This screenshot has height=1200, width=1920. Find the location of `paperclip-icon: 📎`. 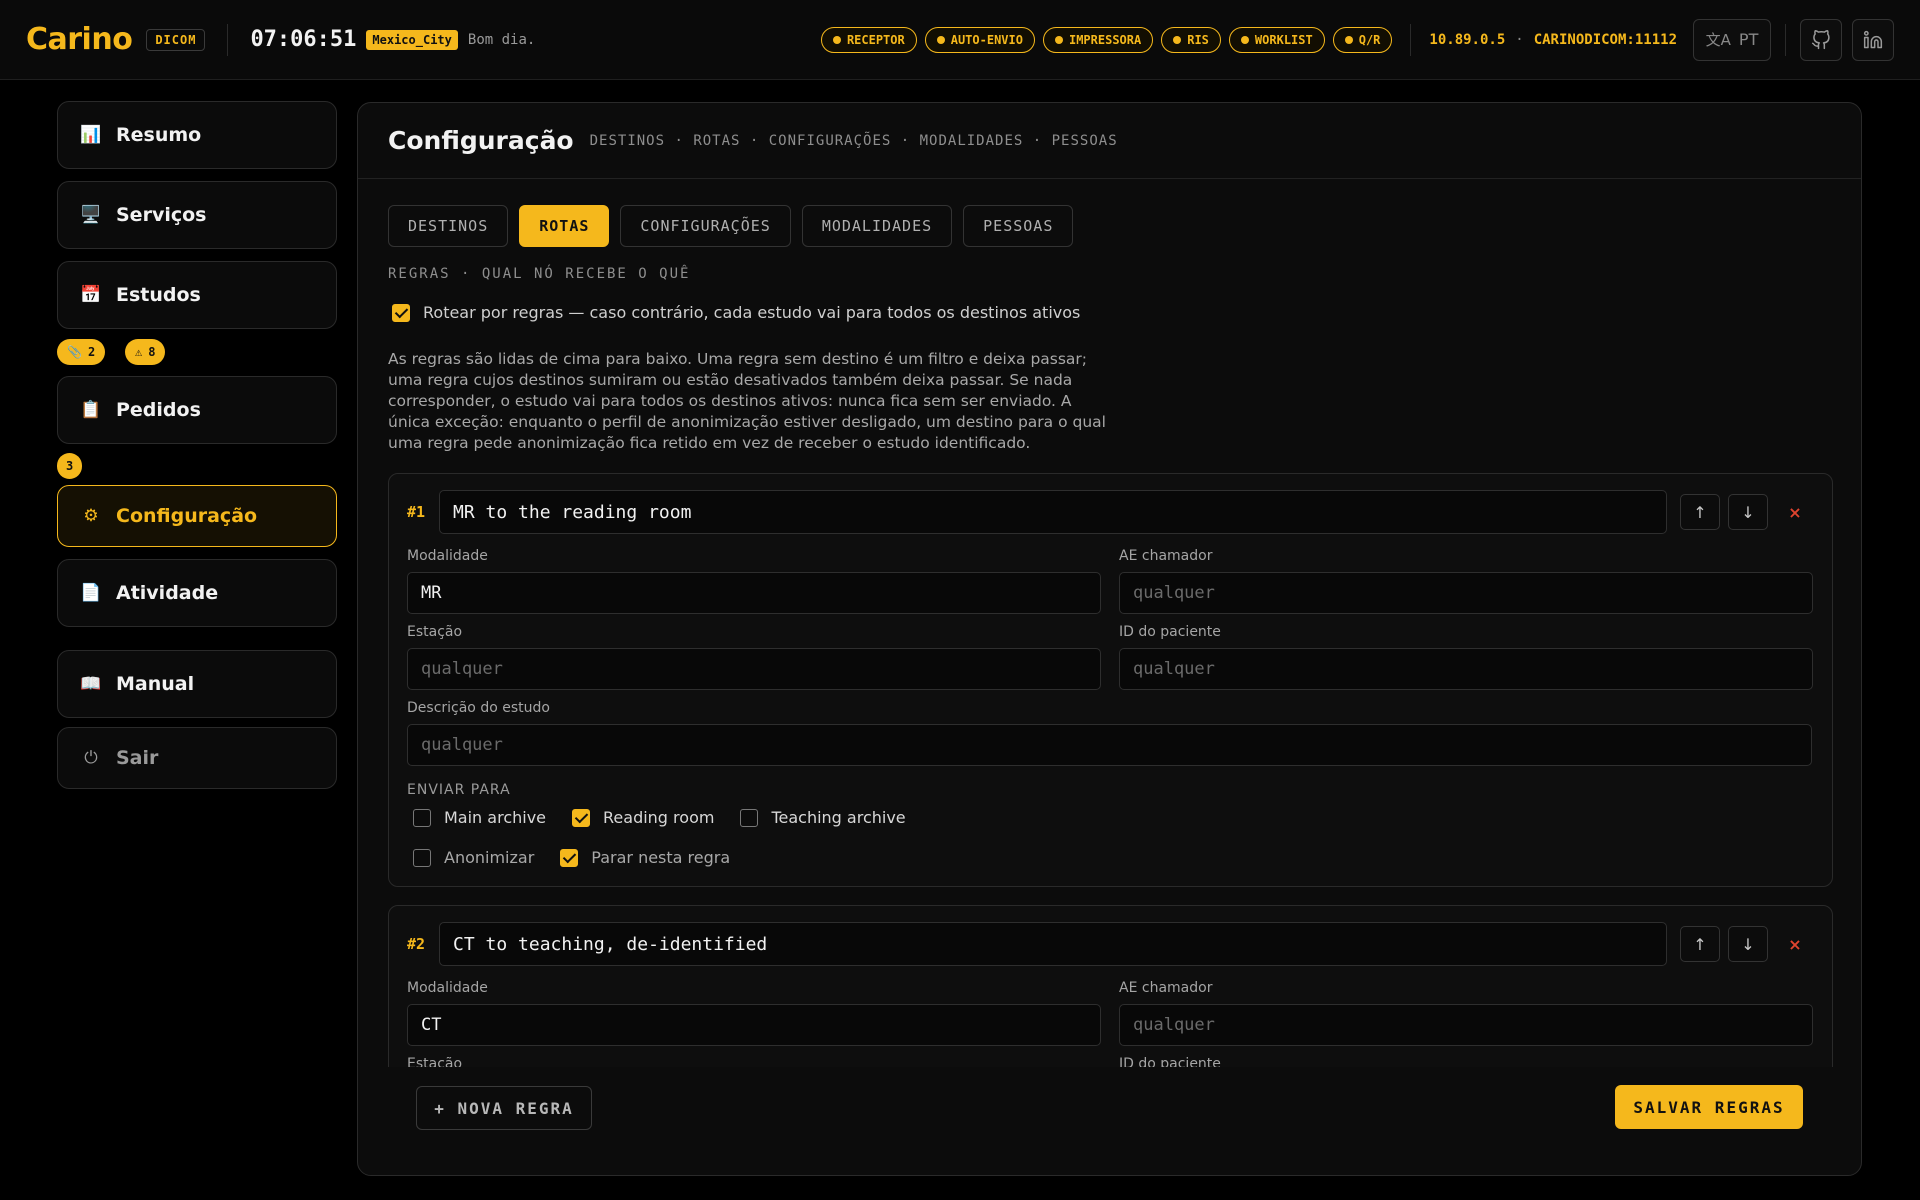

paperclip-icon: 📎 is located at coordinates (74, 352).